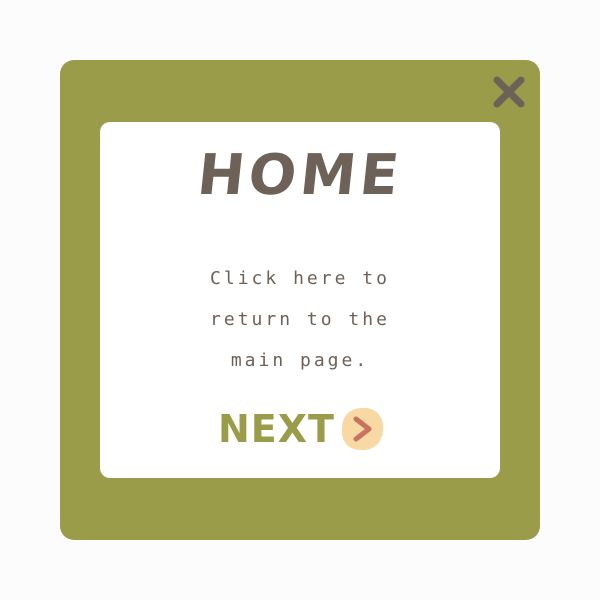  I want to click on next-button: NEXT, so click(302, 429).